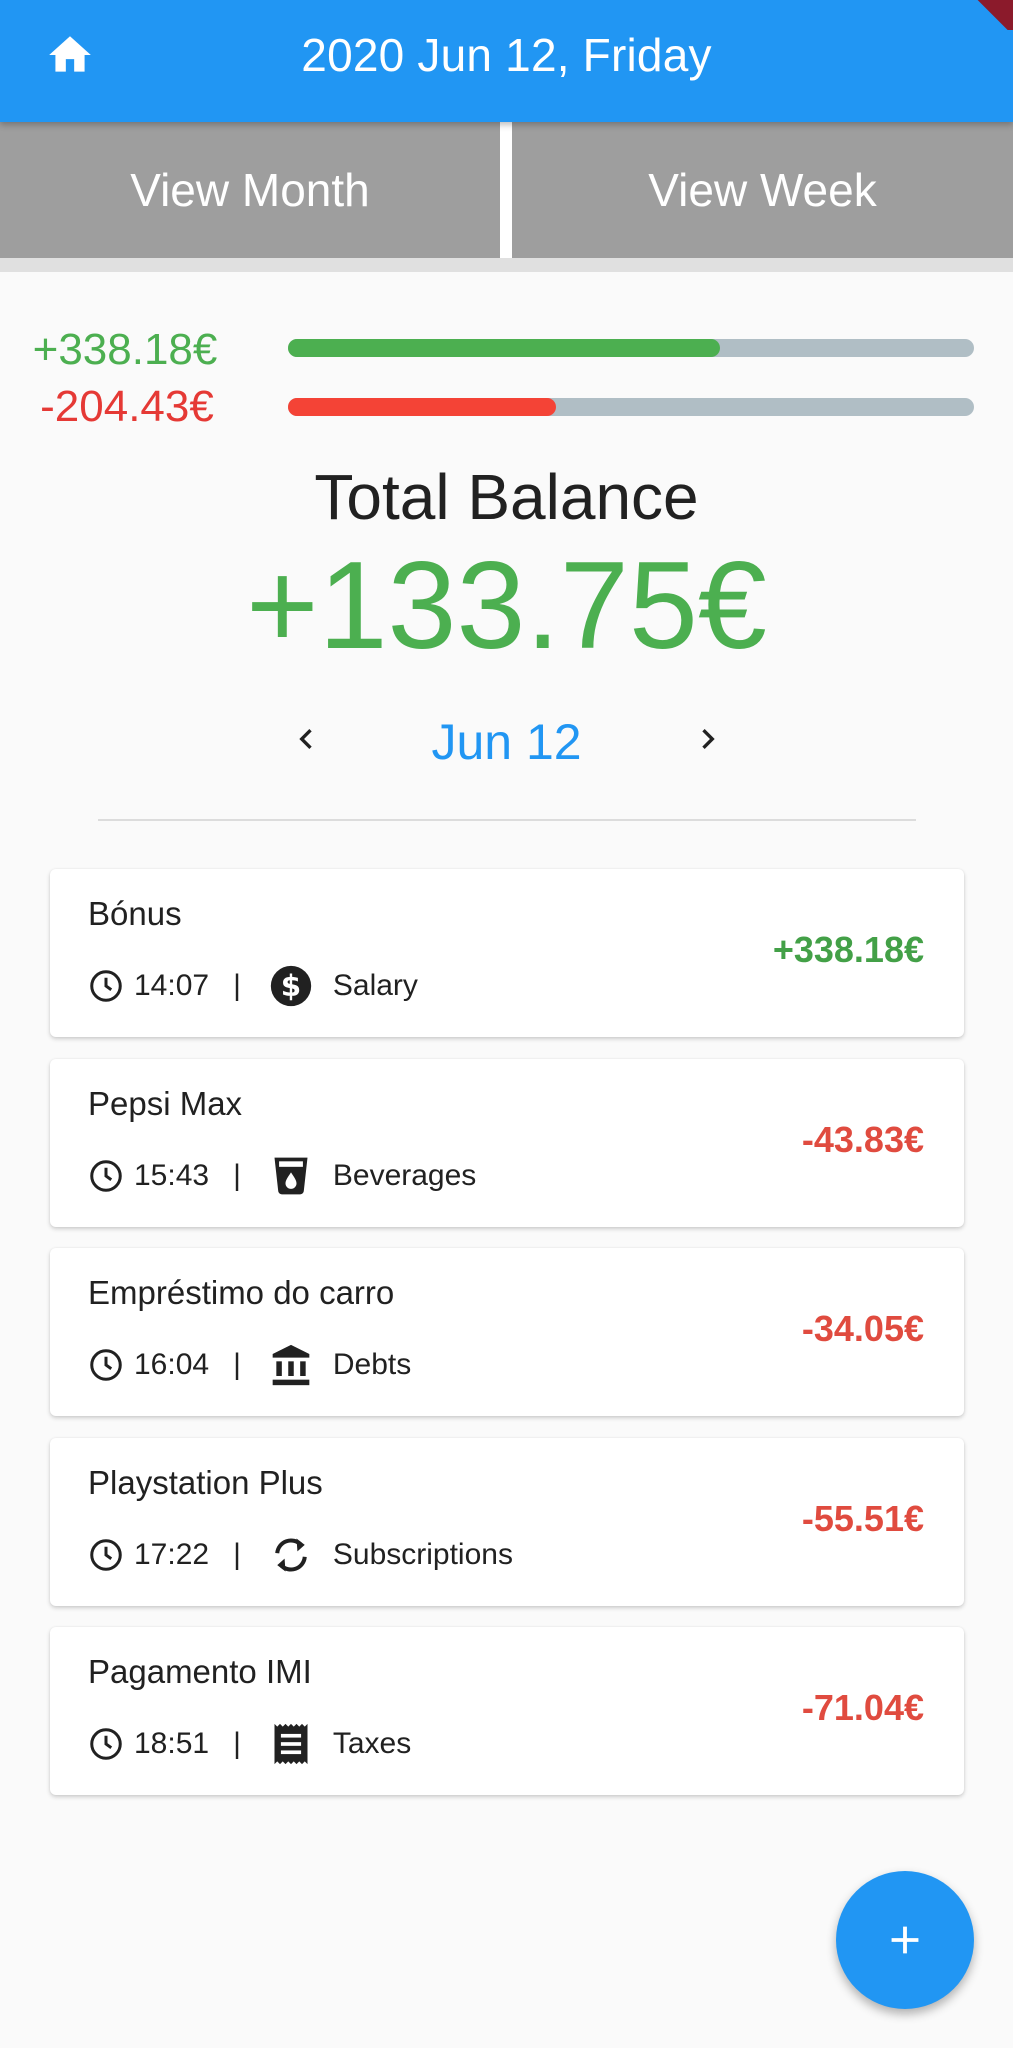 This screenshot has width=1013, height=2048. What do you see at coordinates (507, 1143) in the screenshot?
I see `transaction-card: Pepsi Max 15:43 | Beverages -43.83€` at bounding box center [507, 1143].